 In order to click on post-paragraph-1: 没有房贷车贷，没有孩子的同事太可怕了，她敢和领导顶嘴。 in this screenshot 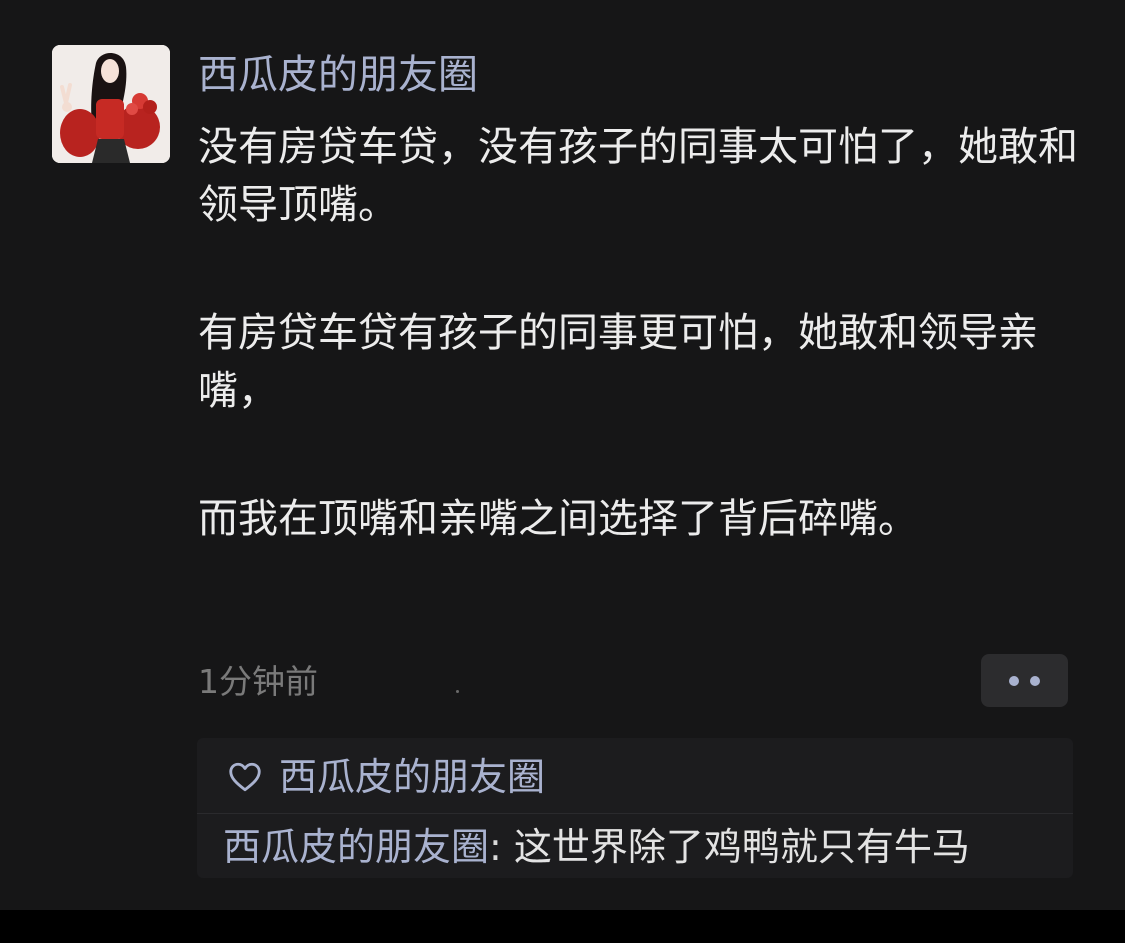, I will do `click(638, 176)`.